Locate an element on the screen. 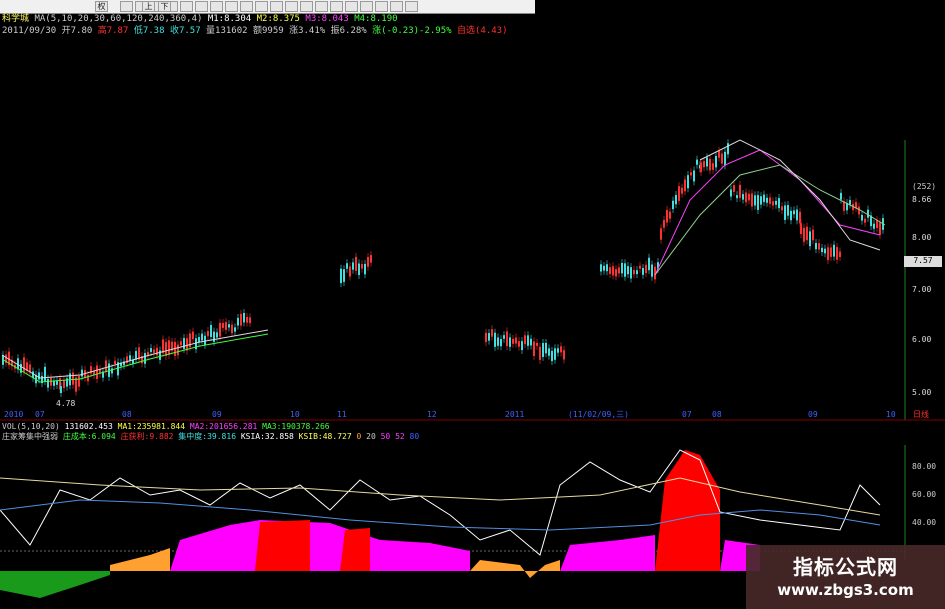 This screenshot has width=945, height=609. price-axis-label: (252) is located at coordinates (924, 186).